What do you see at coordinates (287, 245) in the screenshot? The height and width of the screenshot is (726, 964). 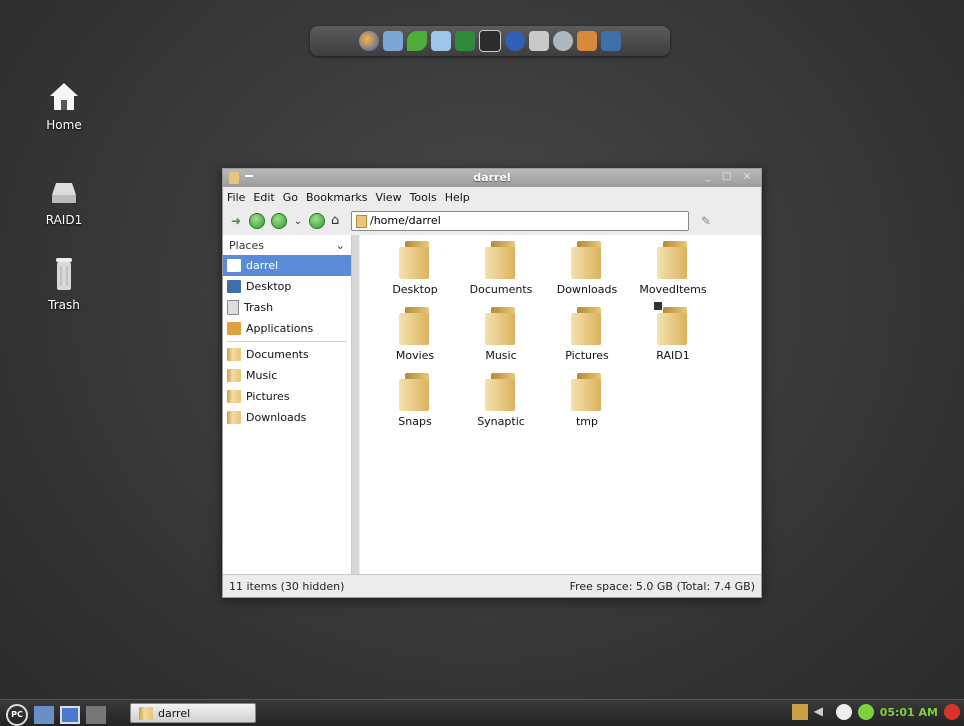 I see `sidebar-header: Places ⌄` at bounding box center [287, 245].